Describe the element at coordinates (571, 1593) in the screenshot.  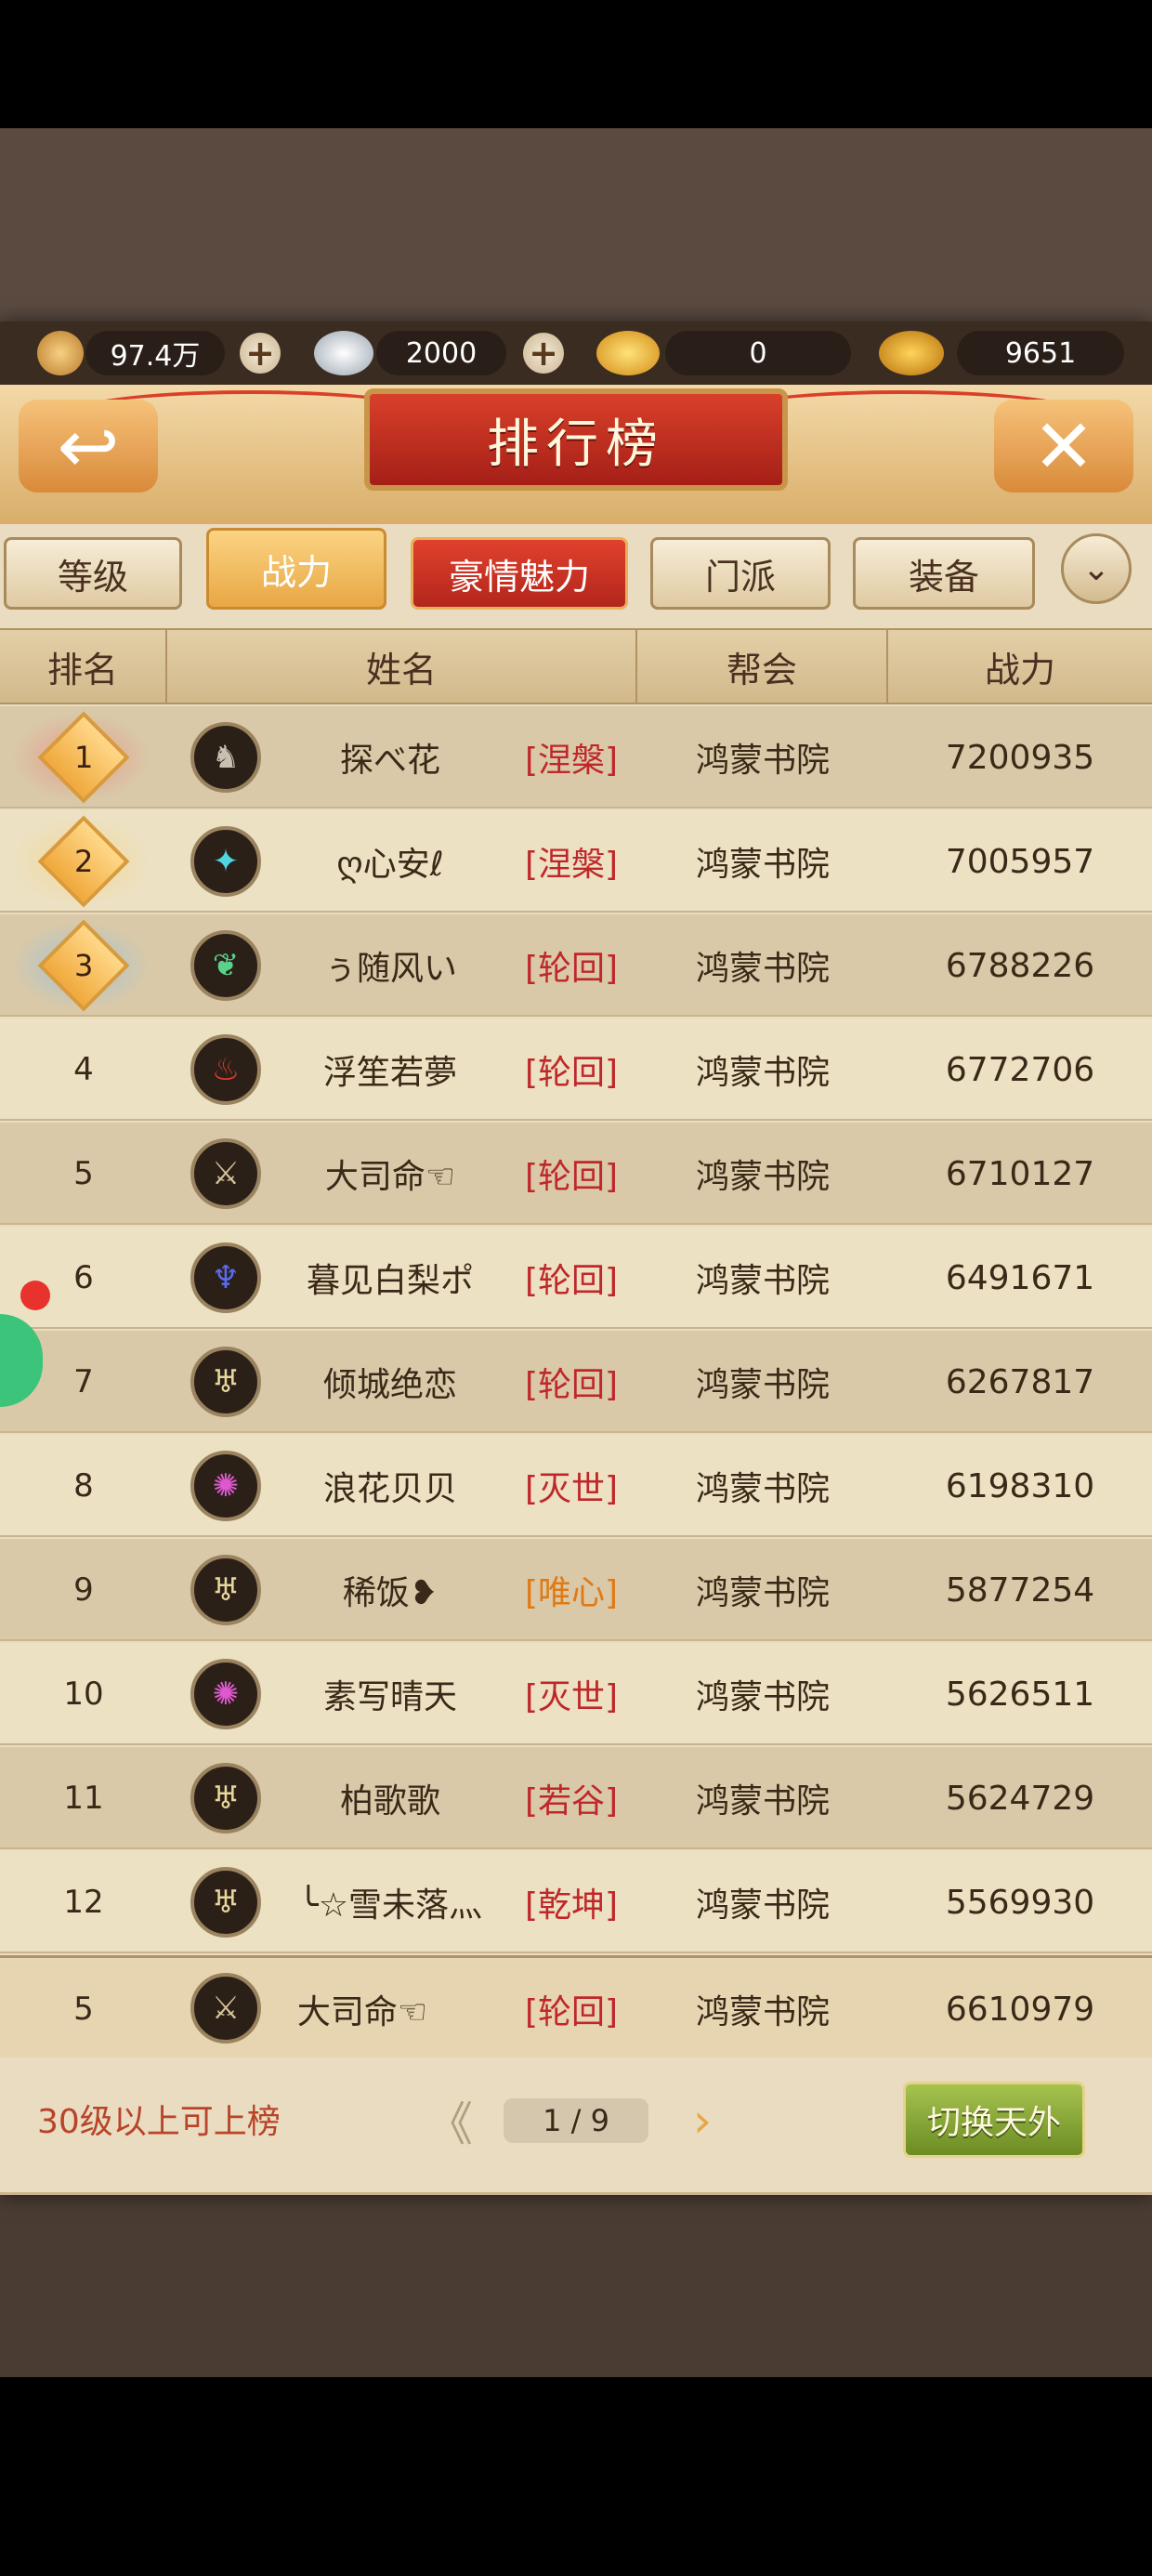
I see `player-sect: [唯心]` at that location.